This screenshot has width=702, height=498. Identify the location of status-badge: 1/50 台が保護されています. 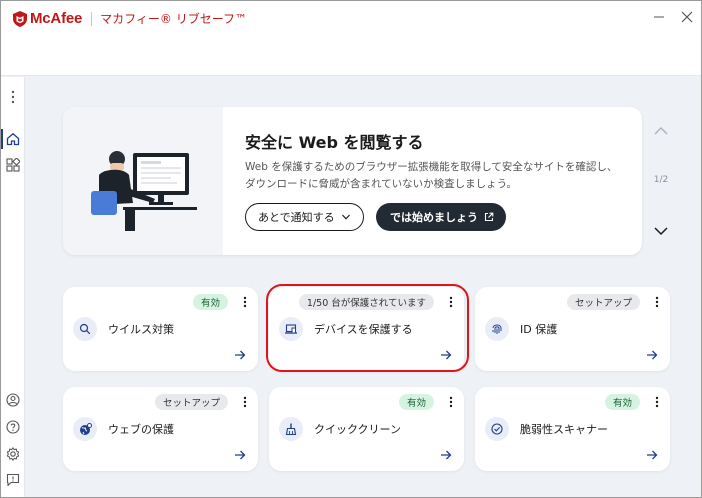
(366, 302).